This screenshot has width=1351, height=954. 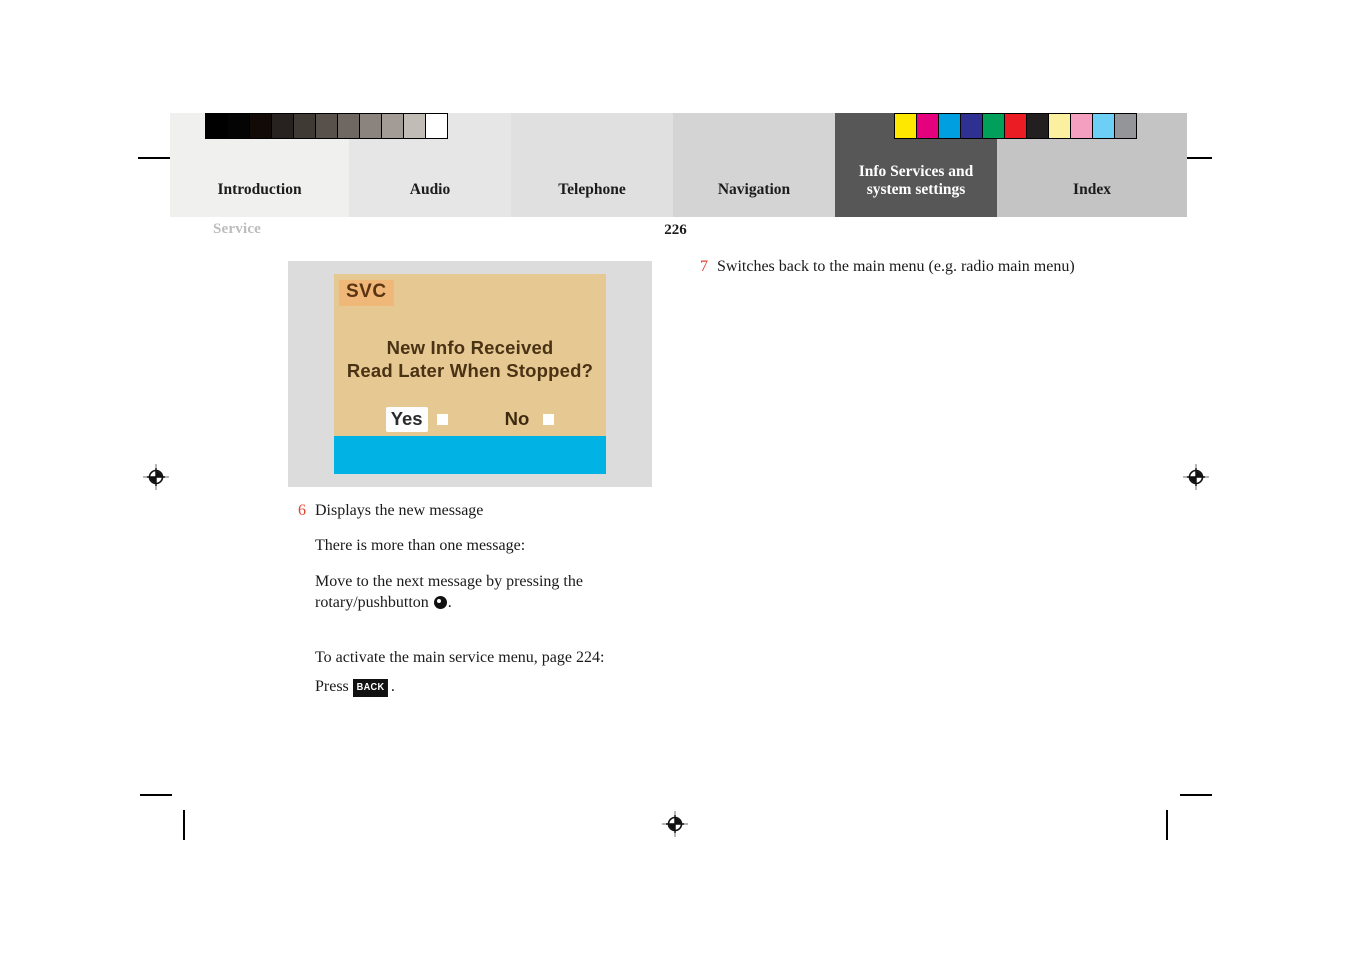 What do you see at coordinates (1092, 189) in the screenshot?
I see `chapter-tab-label: Index` at bounding box center [1092, 189].